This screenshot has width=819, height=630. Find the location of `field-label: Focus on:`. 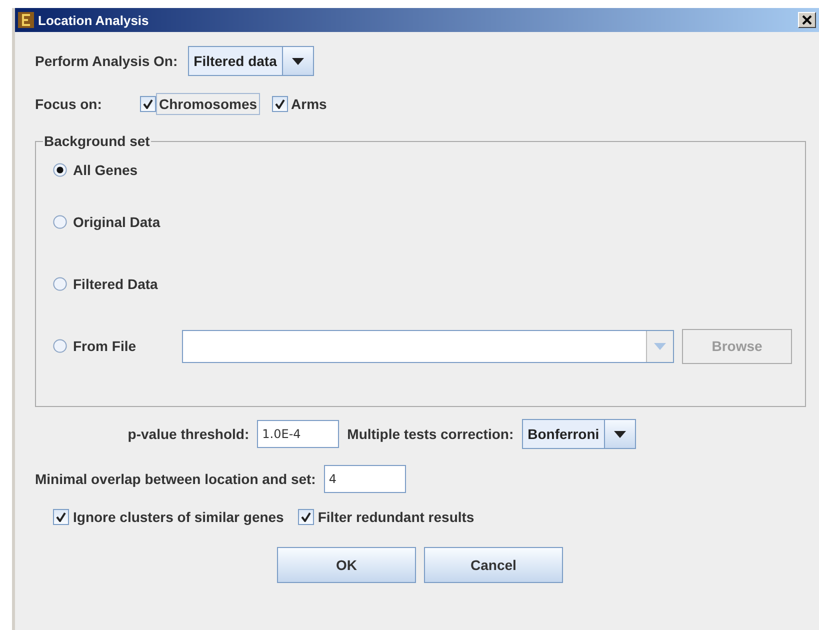

field-label: Focus on: is located at coordinates (69, 104).